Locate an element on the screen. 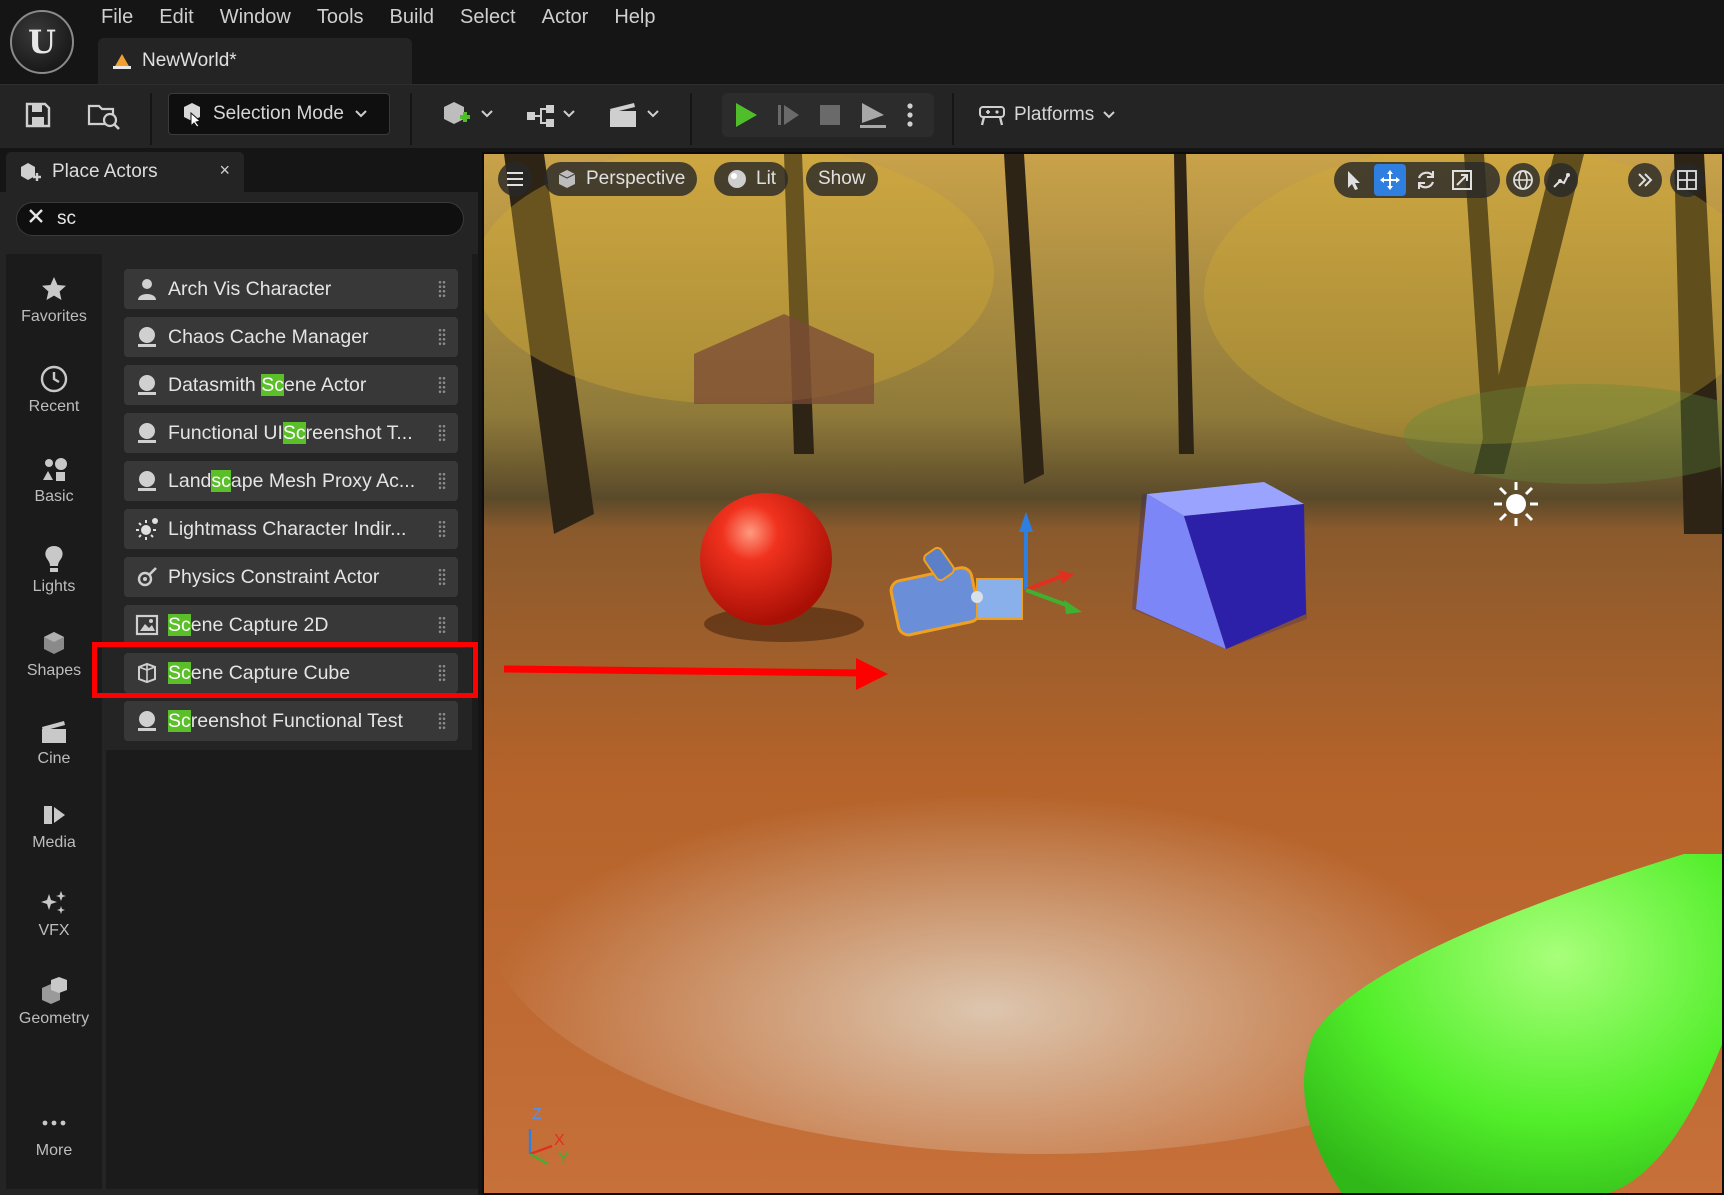 Image resolution: width=1724 pixels, height=1195 pixels. category-geometry: Geometry is located at coordinates (54, 1002).